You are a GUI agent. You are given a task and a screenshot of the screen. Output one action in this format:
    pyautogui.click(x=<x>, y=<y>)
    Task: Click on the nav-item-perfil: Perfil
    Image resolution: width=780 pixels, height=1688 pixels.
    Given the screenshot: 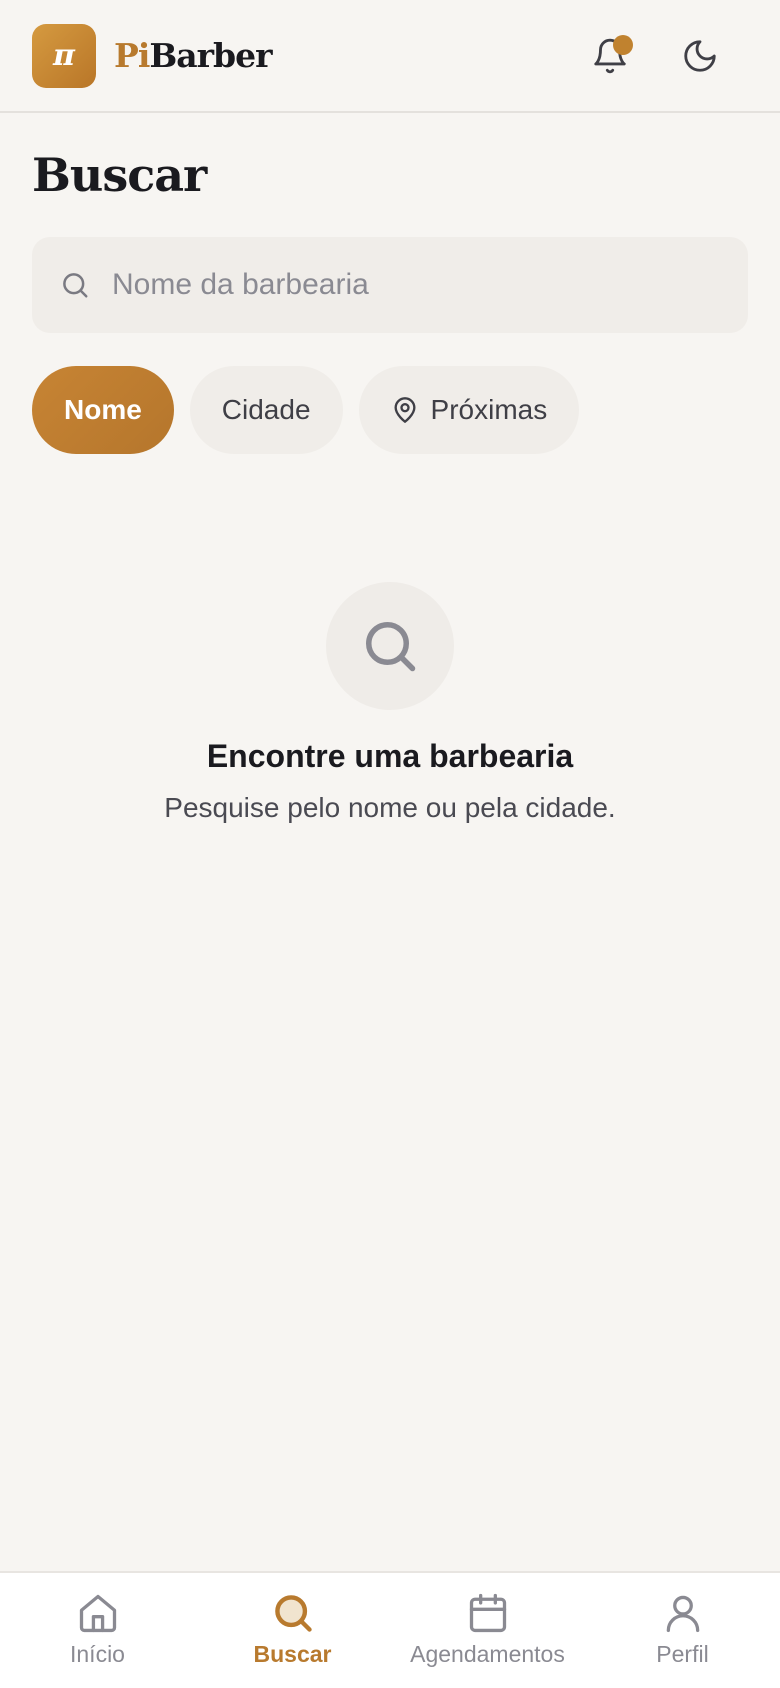 What is the action you would take?
    pyautogui.click(x=682, y=1630)
    